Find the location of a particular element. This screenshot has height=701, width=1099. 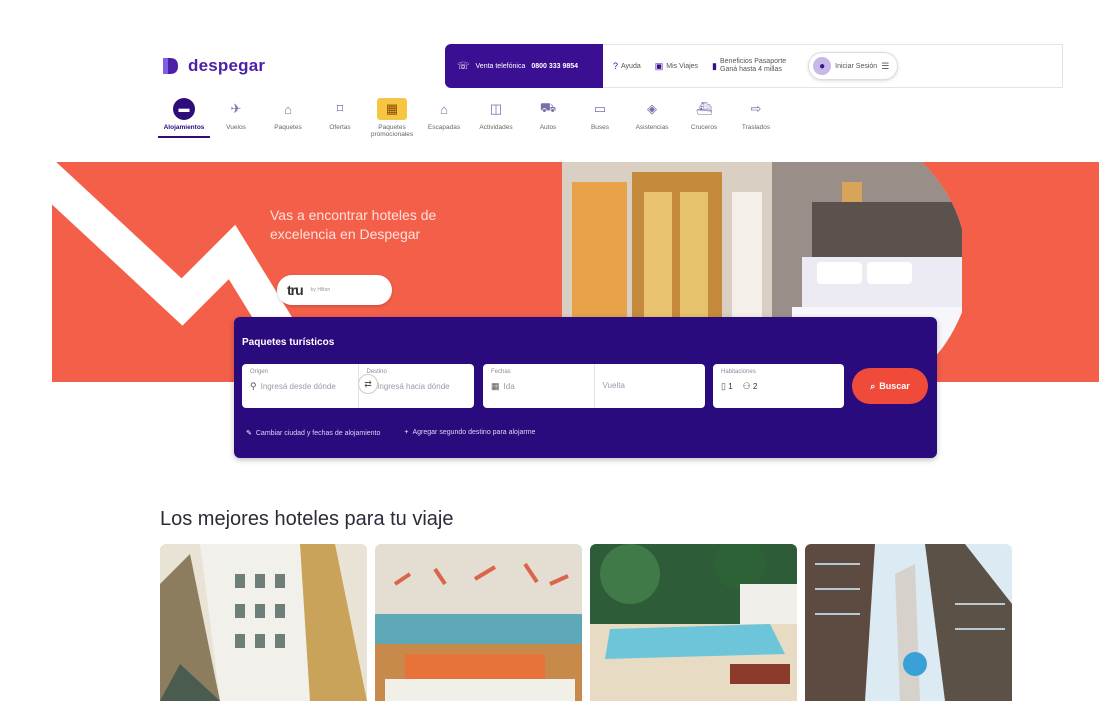

people-count: 2 is located at coordinates (755, 386).